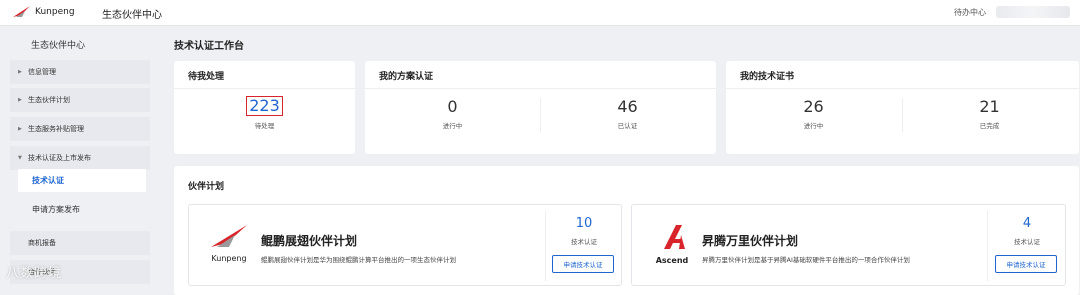  I want to click on plan-name: 鲲鹏展翅伙伴计划, so click(309, 241).